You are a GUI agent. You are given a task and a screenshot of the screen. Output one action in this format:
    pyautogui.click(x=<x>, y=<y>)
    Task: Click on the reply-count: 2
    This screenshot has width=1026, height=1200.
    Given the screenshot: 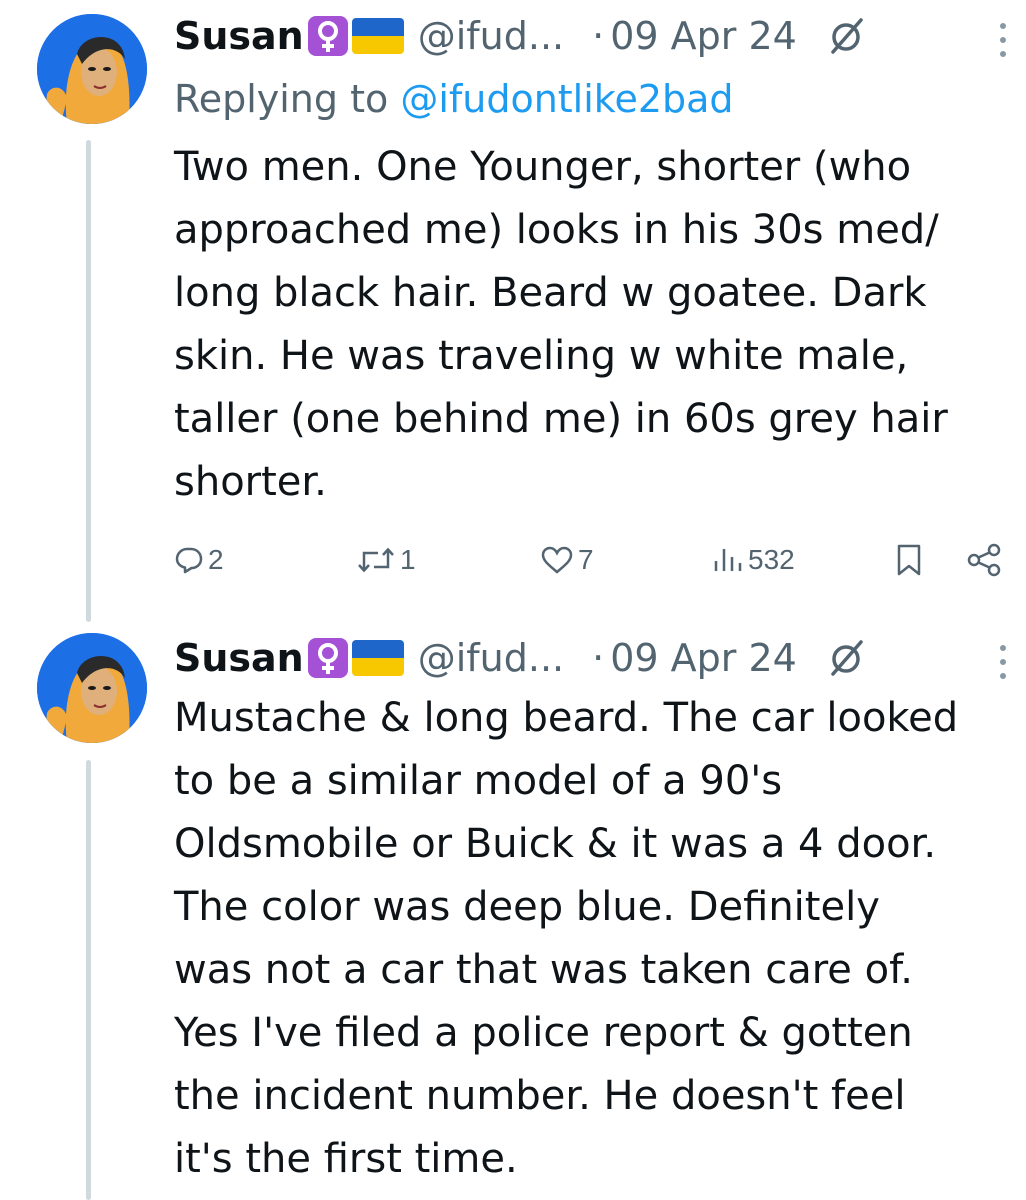 What is the action you would take?
    pyautogui.click(x=216, y=559)
    